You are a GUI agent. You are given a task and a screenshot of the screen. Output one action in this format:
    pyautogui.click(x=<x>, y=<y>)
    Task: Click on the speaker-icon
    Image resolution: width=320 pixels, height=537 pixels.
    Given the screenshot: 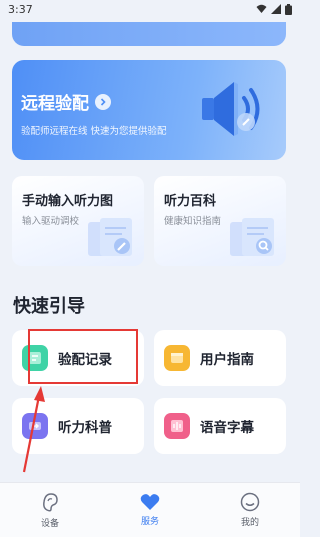 What is the action you would take?
    pyautogui.click(x=231, y=109)
    